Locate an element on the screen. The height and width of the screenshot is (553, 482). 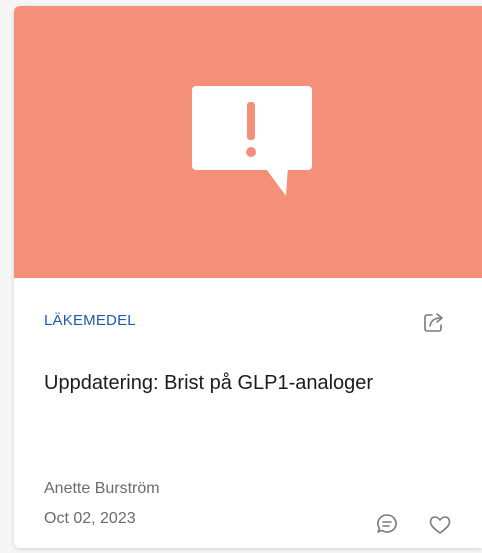
share-icon is located at coordinates (433, 322).